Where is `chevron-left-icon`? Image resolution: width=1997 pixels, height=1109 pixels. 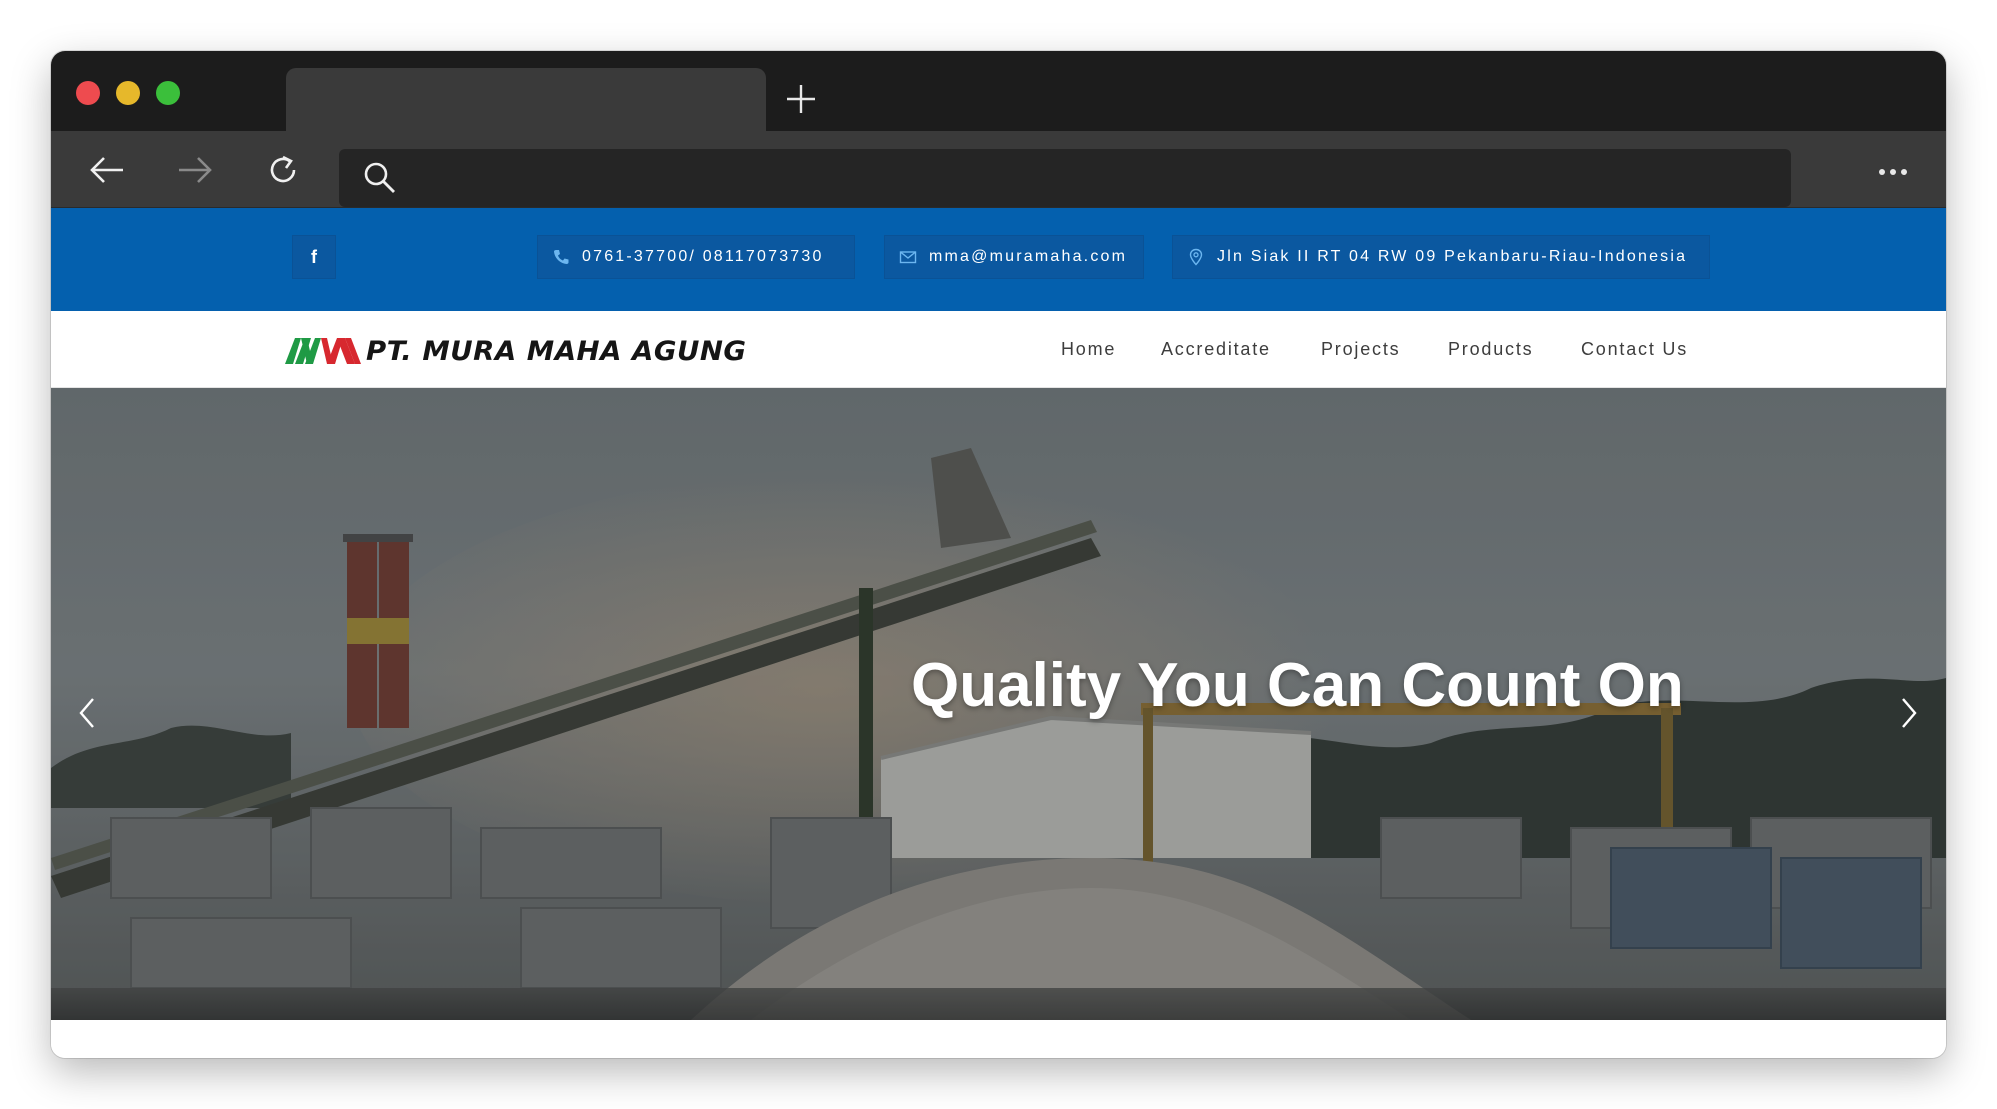 chevron-left-icon is located at coordinates (86, 713).